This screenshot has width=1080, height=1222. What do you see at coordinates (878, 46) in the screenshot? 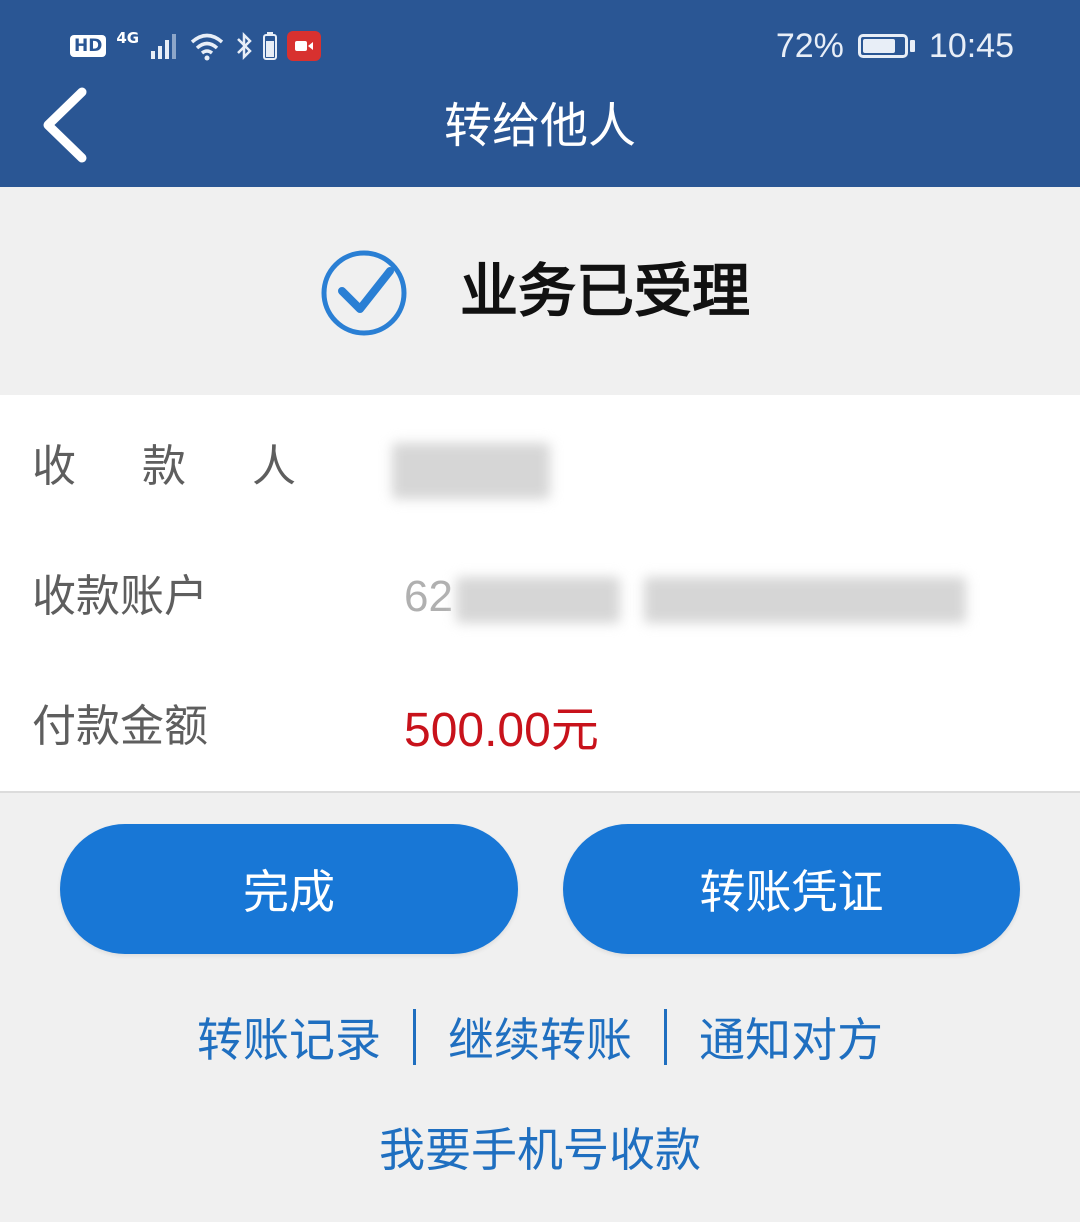
I see `battery-fill` at bounding box center [878, 46].